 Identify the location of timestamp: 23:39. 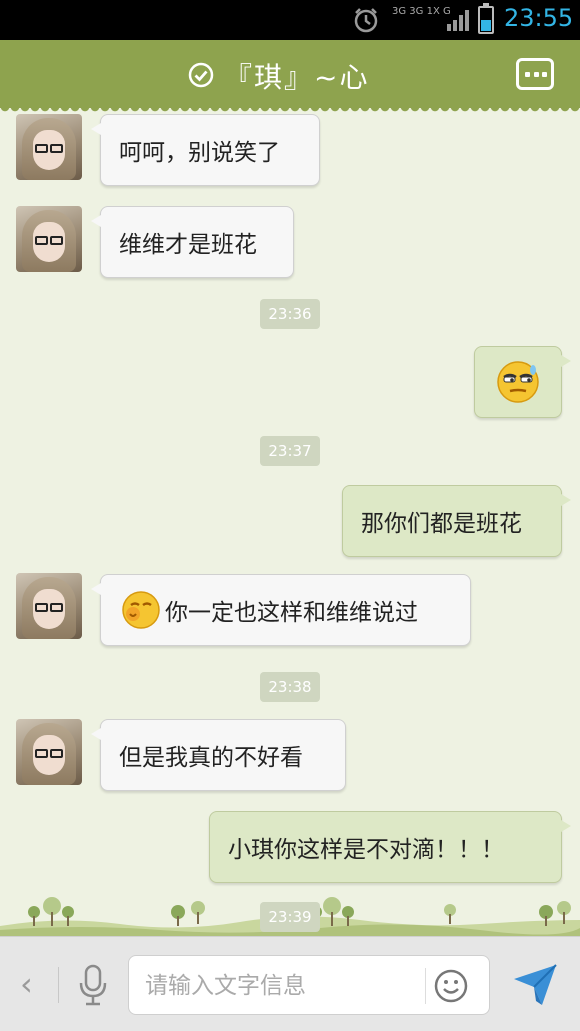
(290, 917).